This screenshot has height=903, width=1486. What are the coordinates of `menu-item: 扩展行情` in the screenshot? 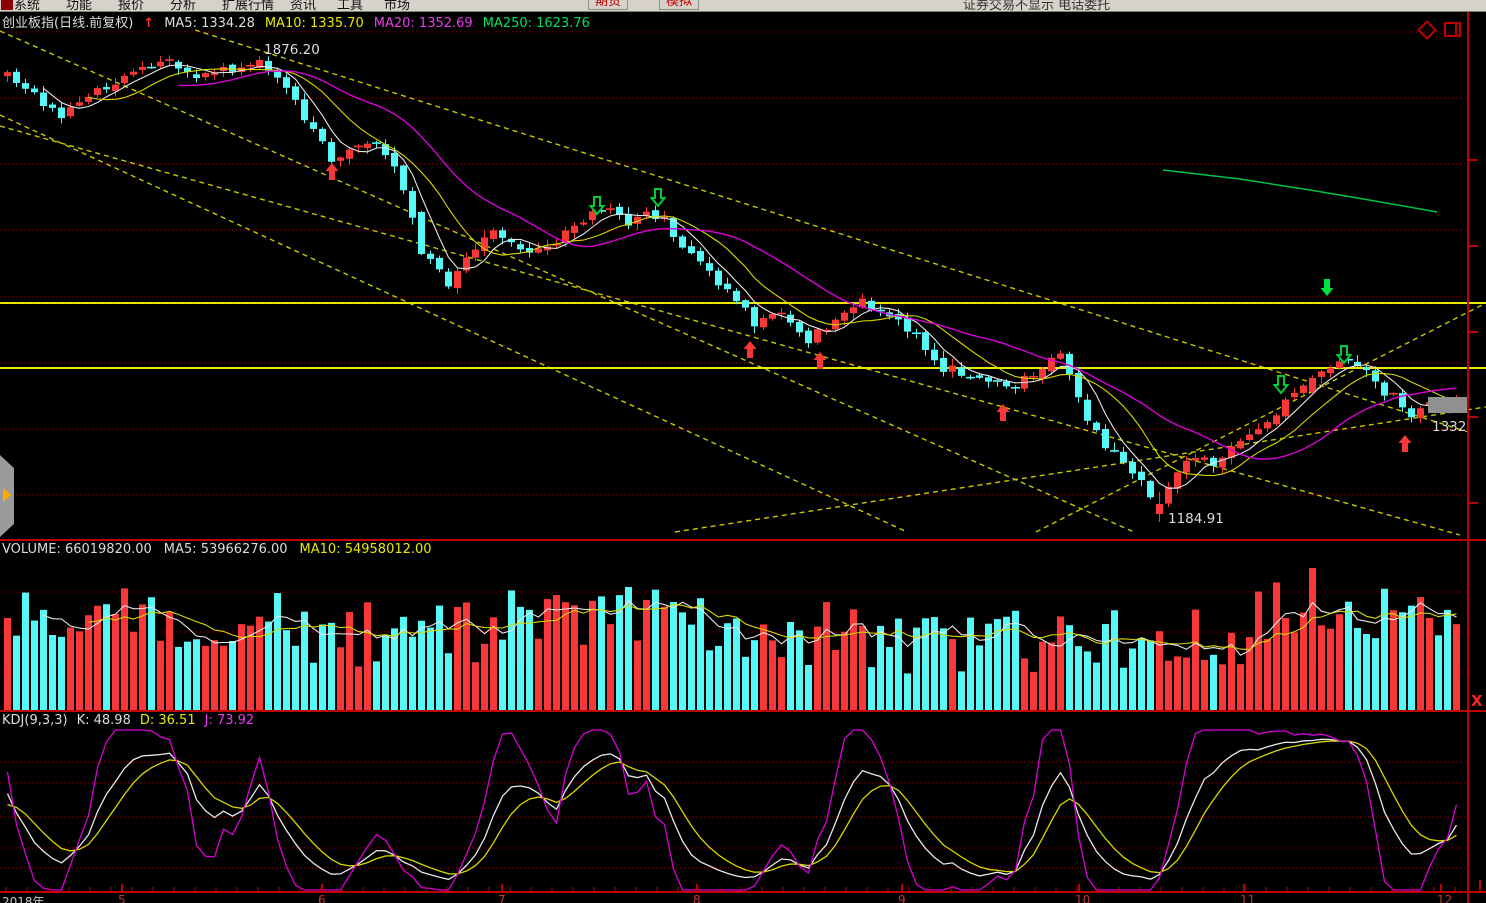 It's located at (248, 5).